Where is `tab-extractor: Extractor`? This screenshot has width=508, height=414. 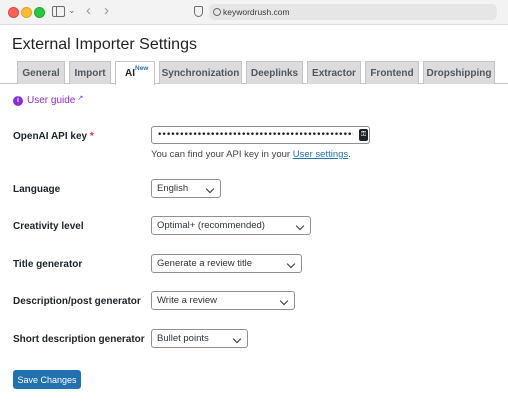
tab-extractor: Extractor is located at coordinates (334, 72).